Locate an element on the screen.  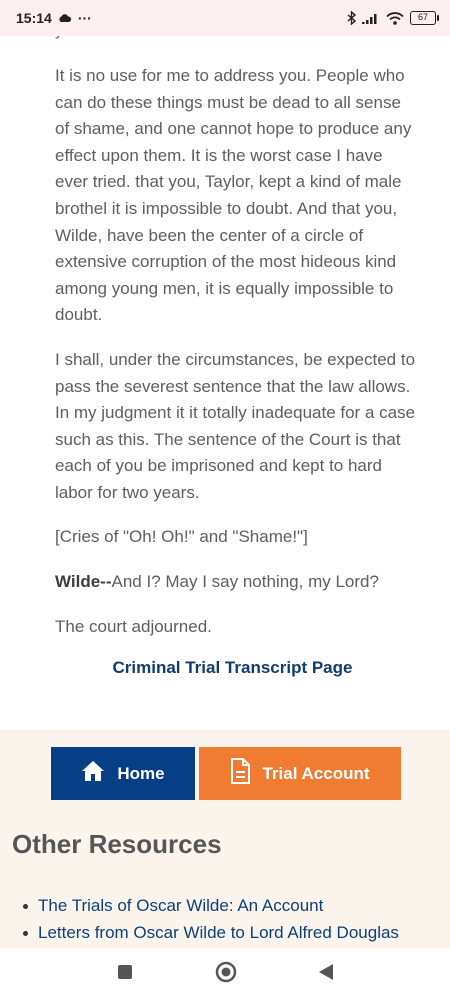
system-nav-bar is located at coordinates (225, 974).